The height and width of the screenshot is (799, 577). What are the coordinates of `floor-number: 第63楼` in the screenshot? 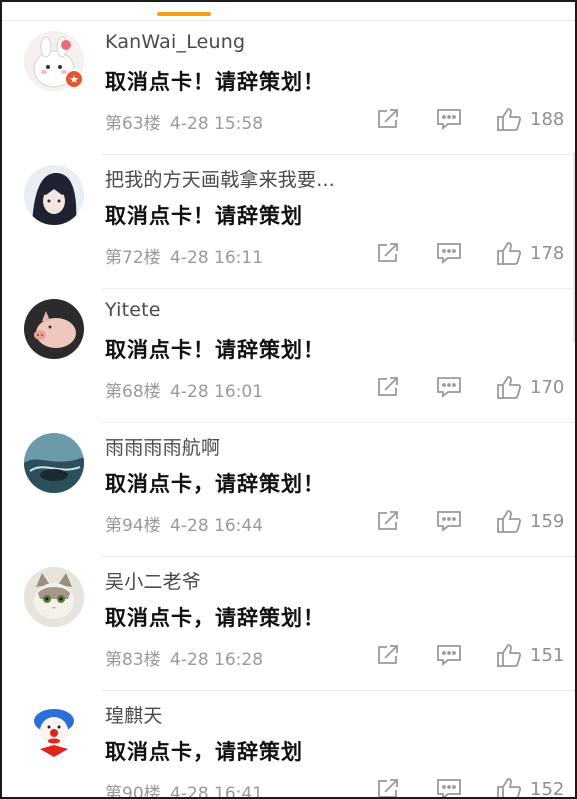 It's located at (133, 124).